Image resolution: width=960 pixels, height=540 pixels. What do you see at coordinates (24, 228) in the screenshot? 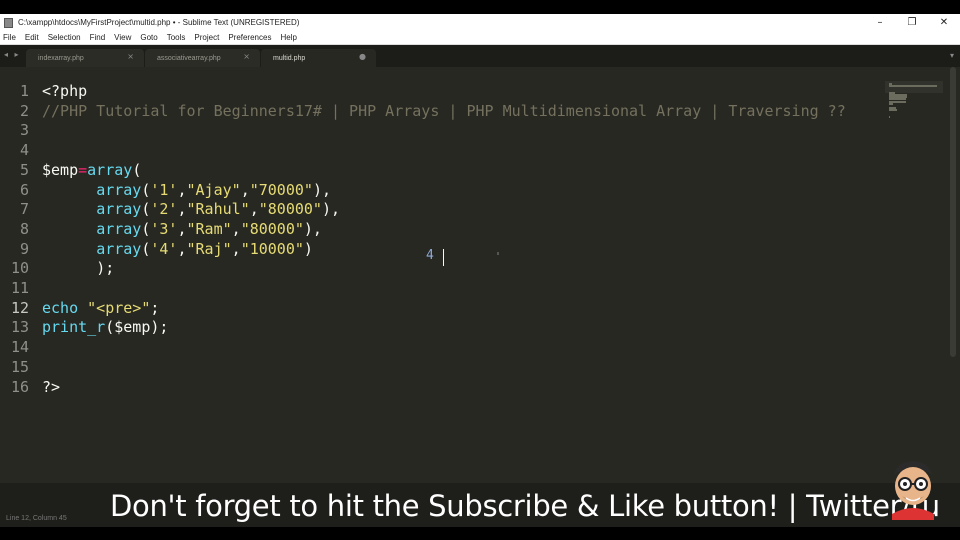
I see `line-number: 8` at bounding box center [24, 228].